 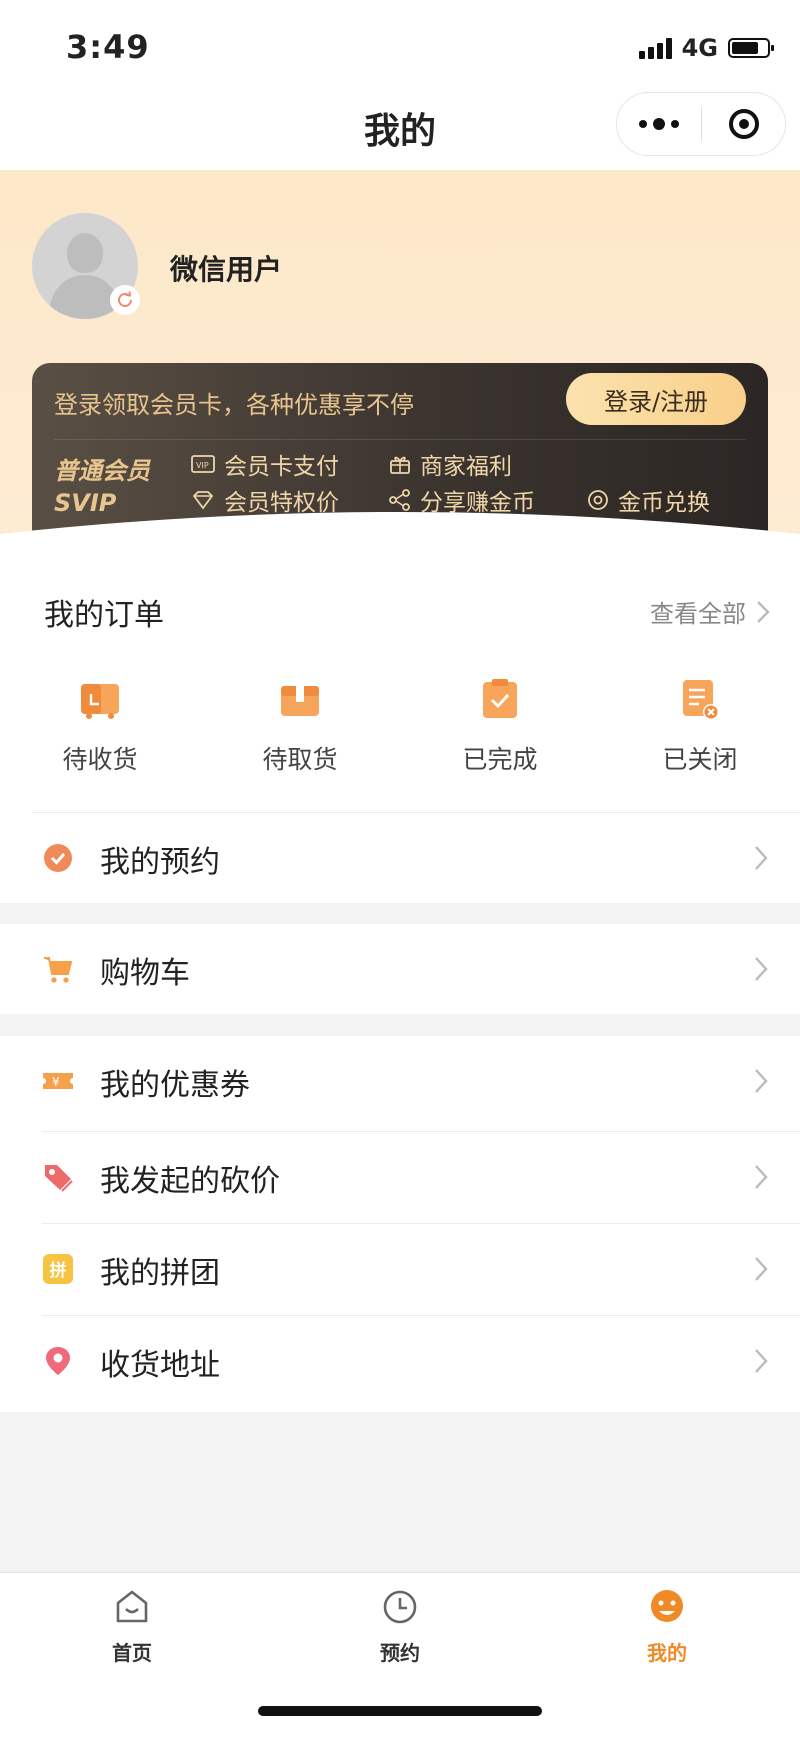 What do you see at coordinates (400, 130) in the screenshot?
I see `nav-bar: 我的` at bounding box center [400, 130].